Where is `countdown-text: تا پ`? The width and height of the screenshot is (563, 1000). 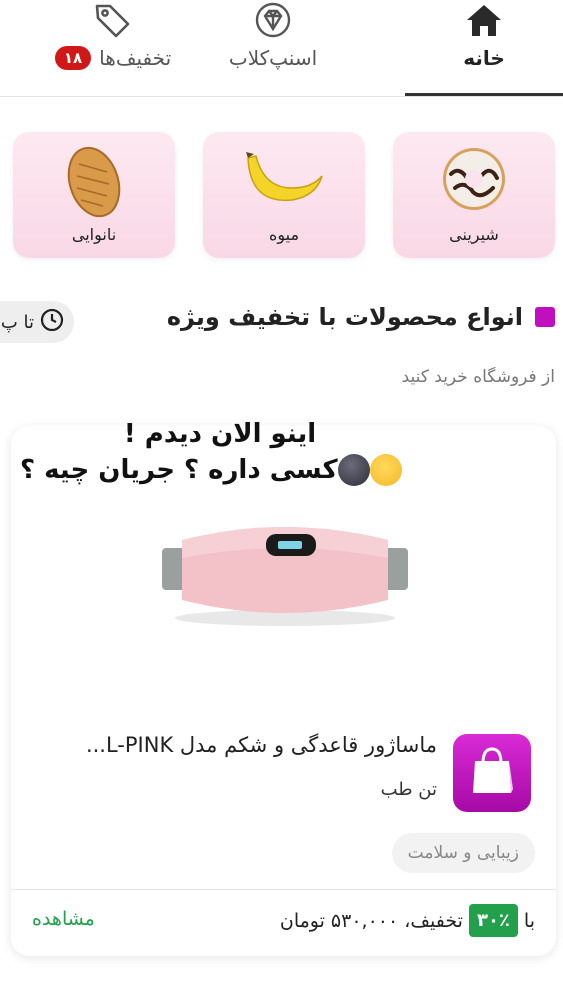 countdown-text: تا پ is located at coordinates (17, 322).